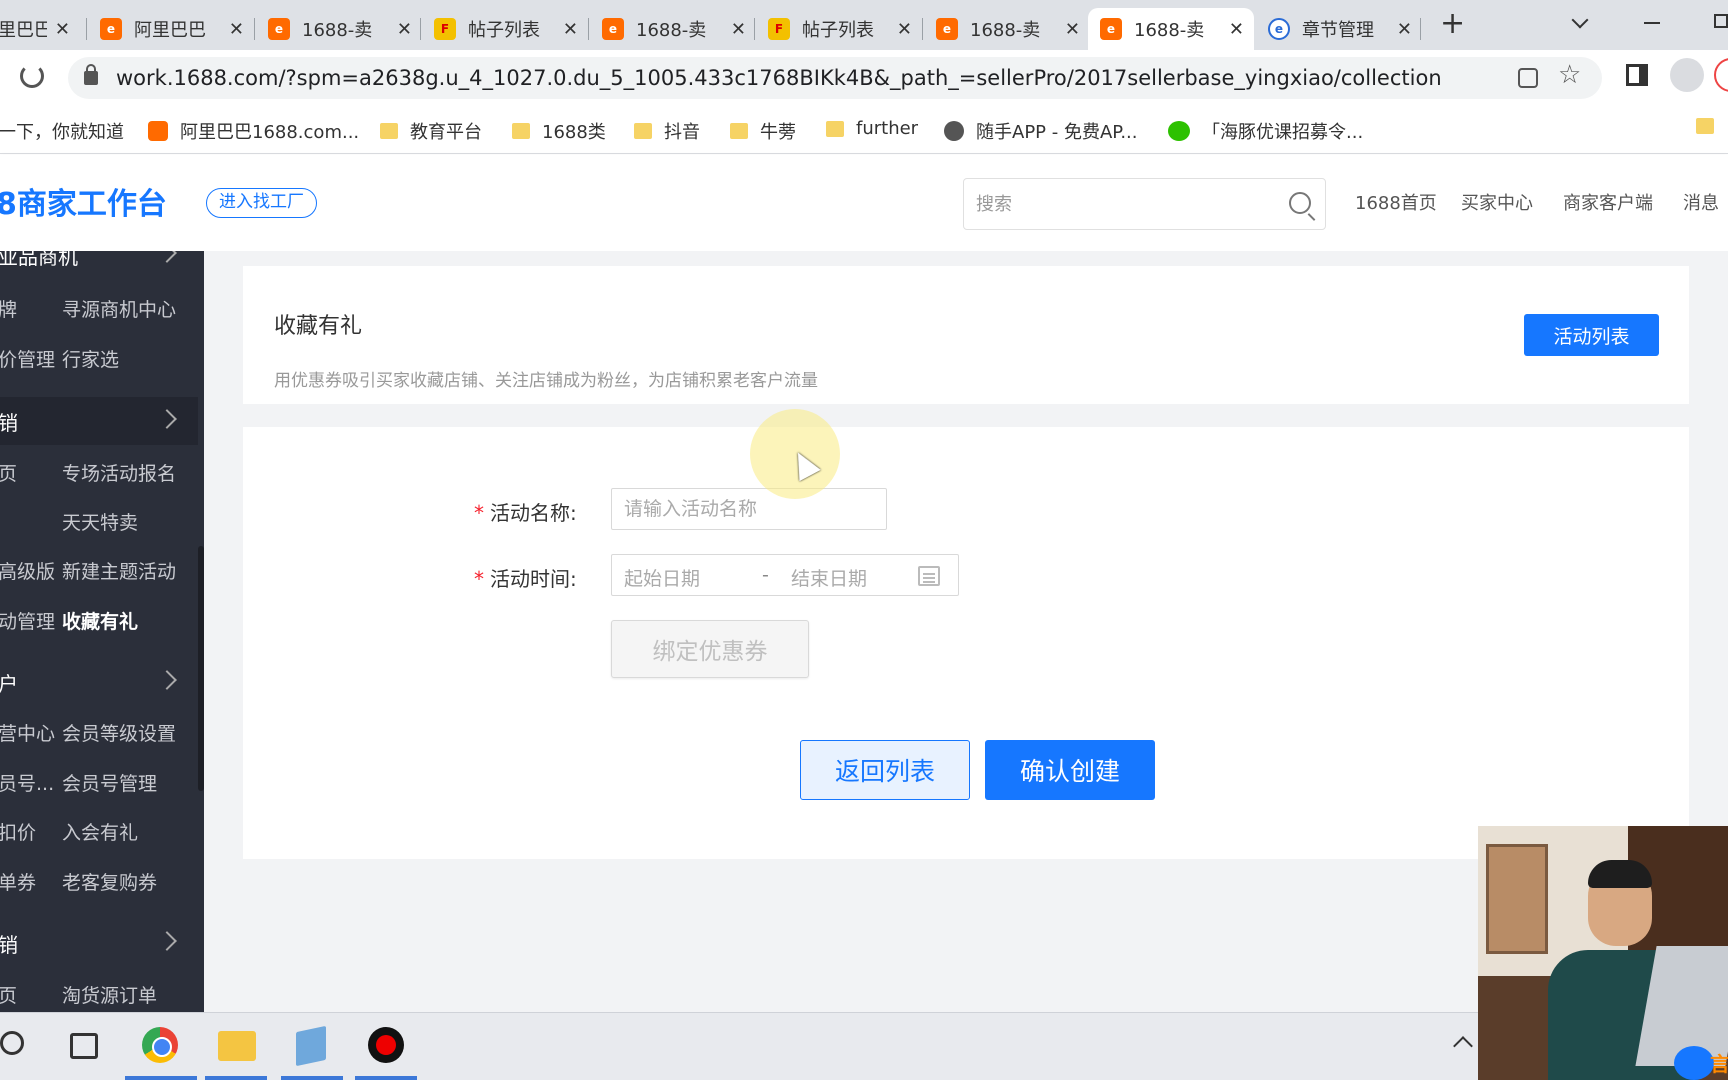 This screenshot has height=1080, width=1728. I want to click on search-icon, so click(1300, 203).